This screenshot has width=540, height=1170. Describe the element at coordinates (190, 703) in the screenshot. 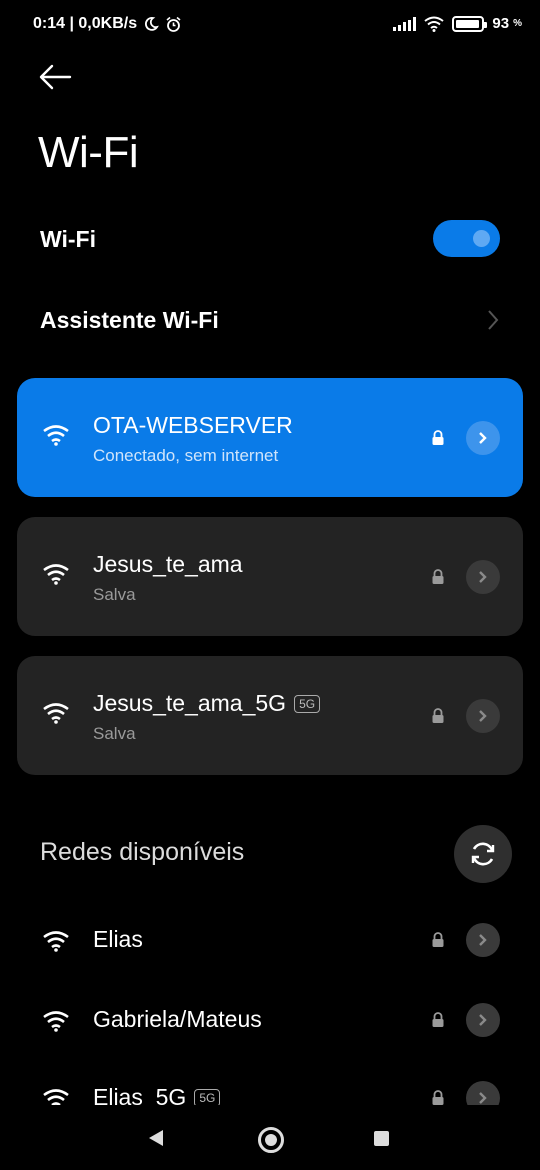

I see `network-name-text: Jesus_te_ama_5G` at that location.